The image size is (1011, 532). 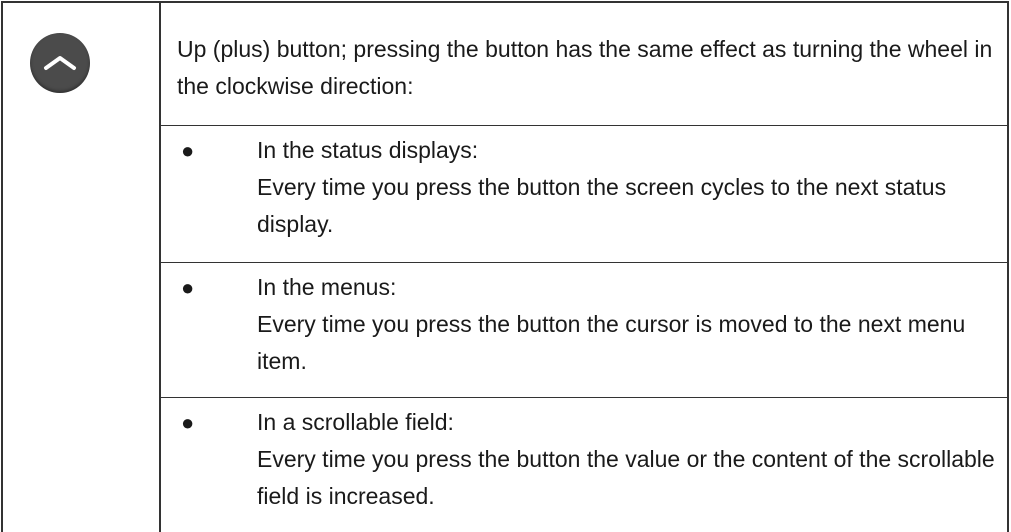 I want to click on chevron-up-icon, so click(x=60, y=63).